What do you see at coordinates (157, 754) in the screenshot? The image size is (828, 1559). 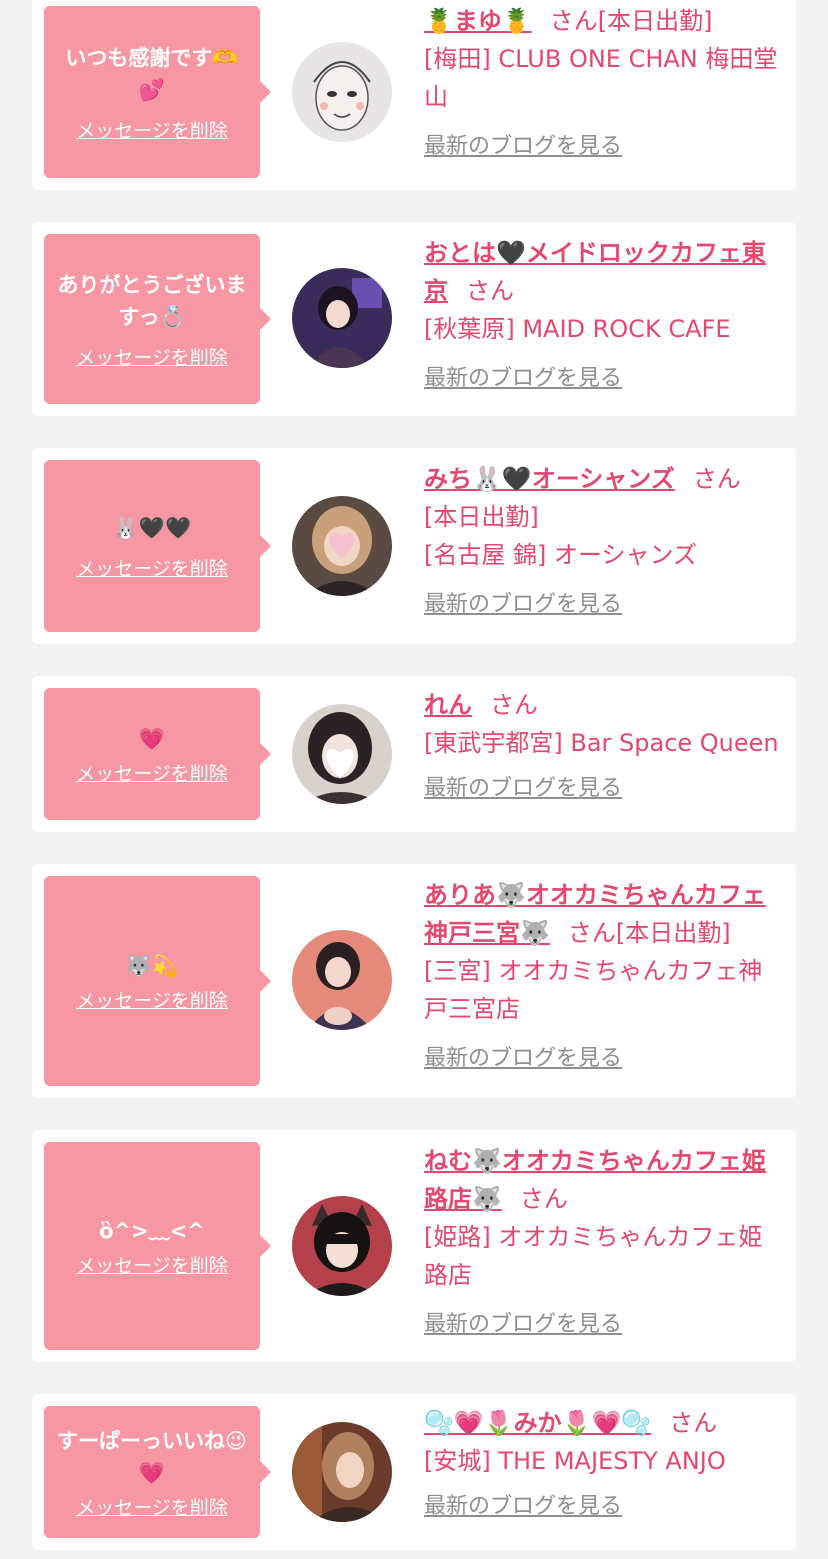 I see `message-bubble: 💗 メッセージを削除` at bounding box center [157, 754].